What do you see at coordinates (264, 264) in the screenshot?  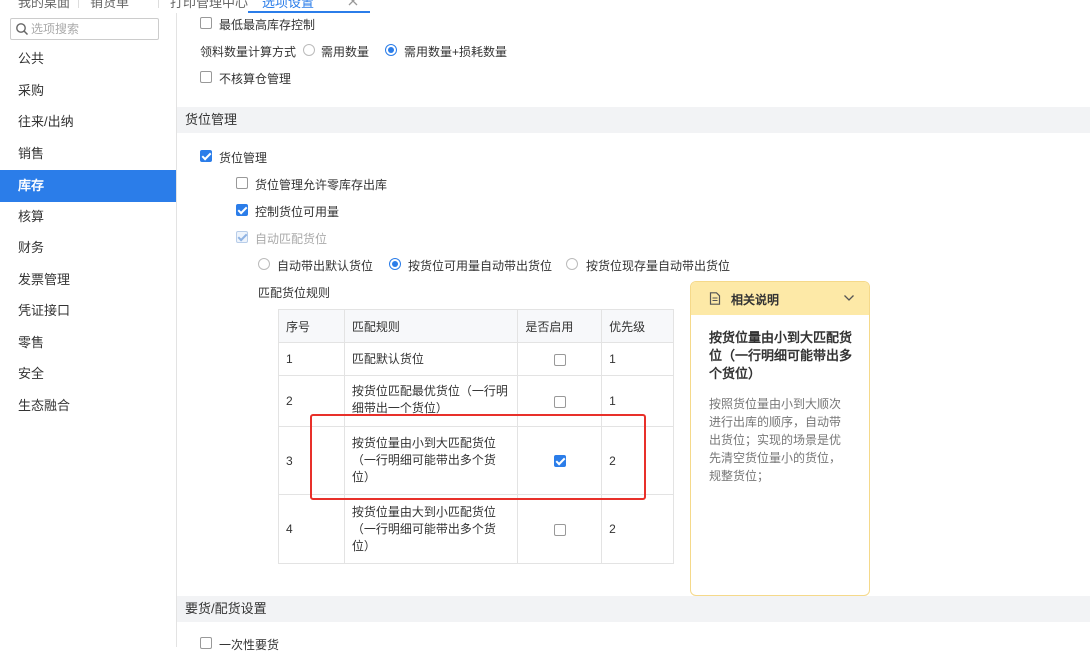 I see `auto-option-radio-default` at bounding box center [264, 264].